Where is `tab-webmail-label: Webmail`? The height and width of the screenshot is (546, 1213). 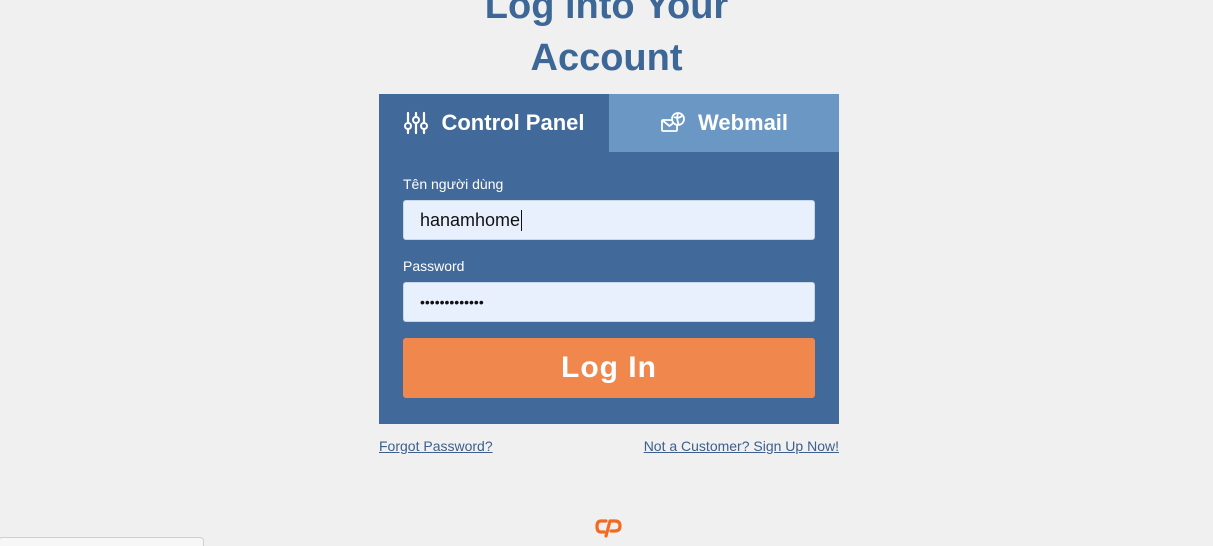 tab-webmail-label: Webmail is located at coordinates (743, 122).